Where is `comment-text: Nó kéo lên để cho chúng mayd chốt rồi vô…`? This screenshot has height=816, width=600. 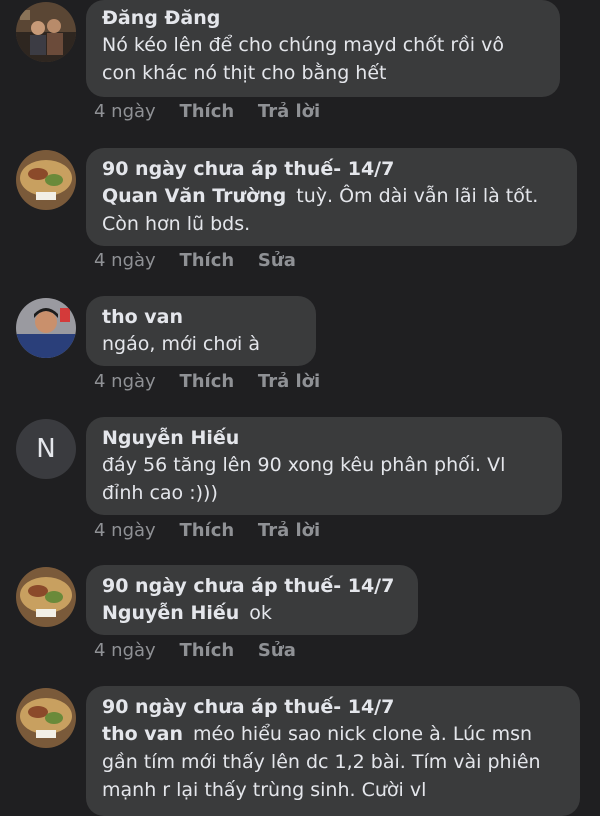
comment-text: Nó kéo lên để cho chúng mayd chốt rồi vô… is located at coordinates (303, 59).